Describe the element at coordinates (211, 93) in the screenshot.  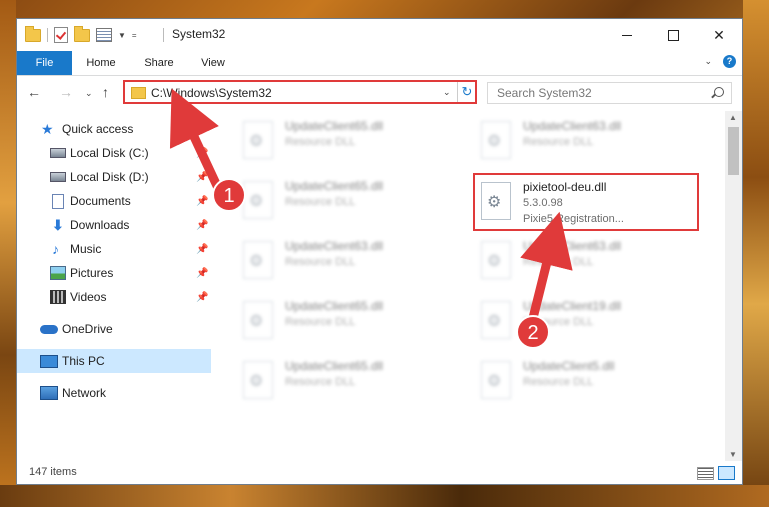
I see `address-path: C:\Windows\System32` at that location.